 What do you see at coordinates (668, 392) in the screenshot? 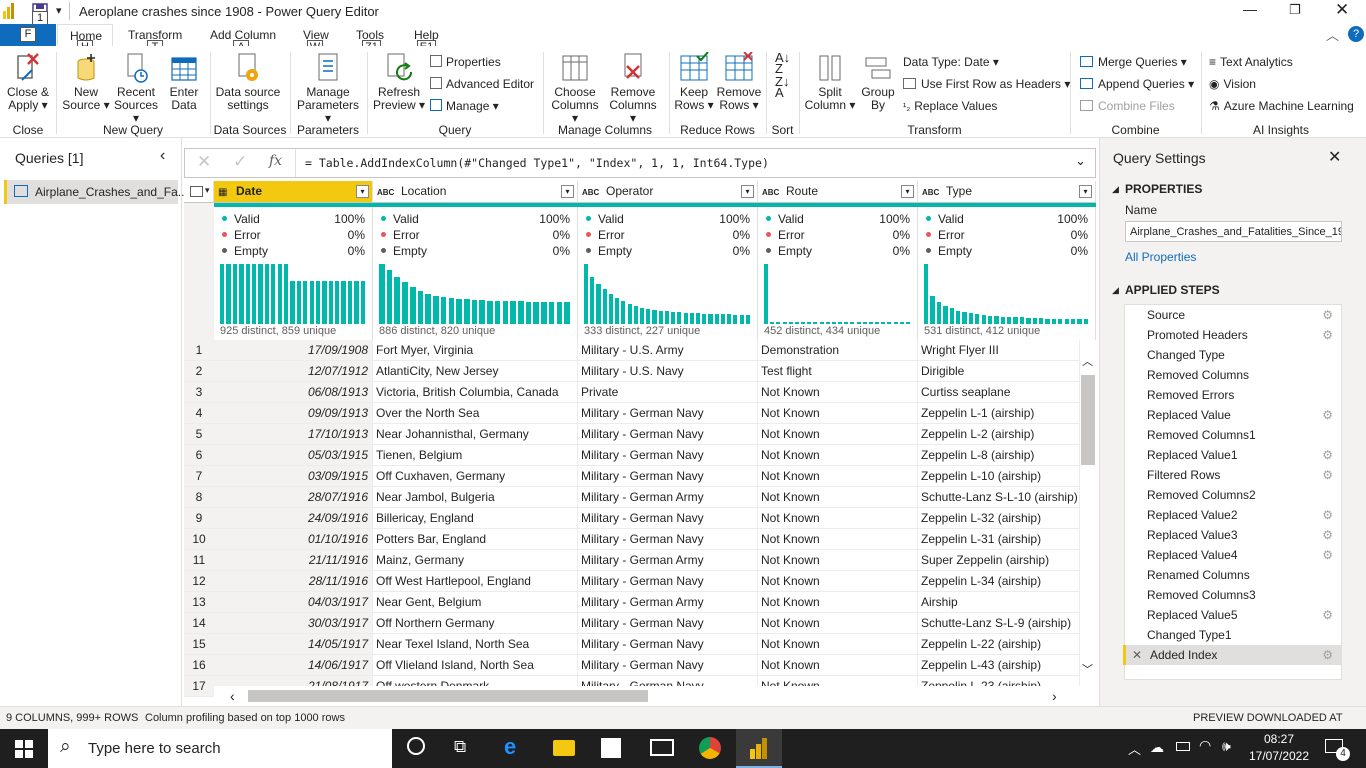
I see `table-cell: Private` at bounding box center [668, 392].